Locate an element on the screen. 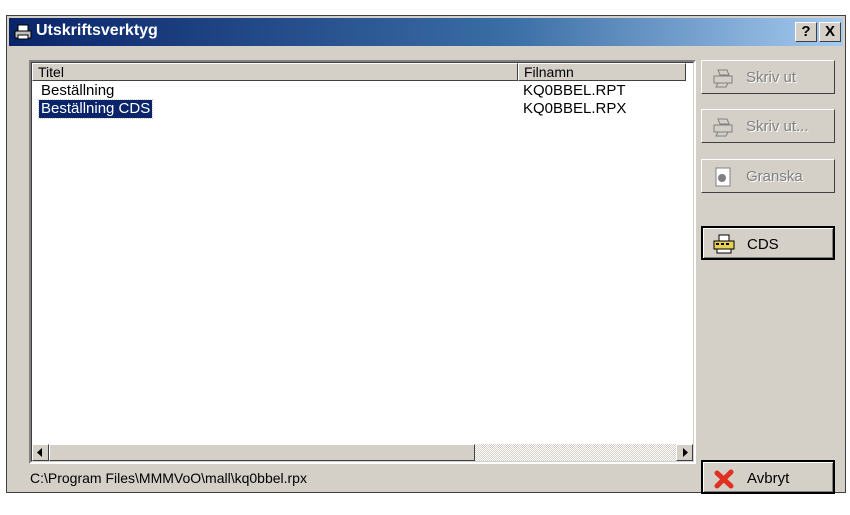 The width and height of the screenshot is (850, 515). column-header-filename: Filnamn is located at coordinates (602, 72).